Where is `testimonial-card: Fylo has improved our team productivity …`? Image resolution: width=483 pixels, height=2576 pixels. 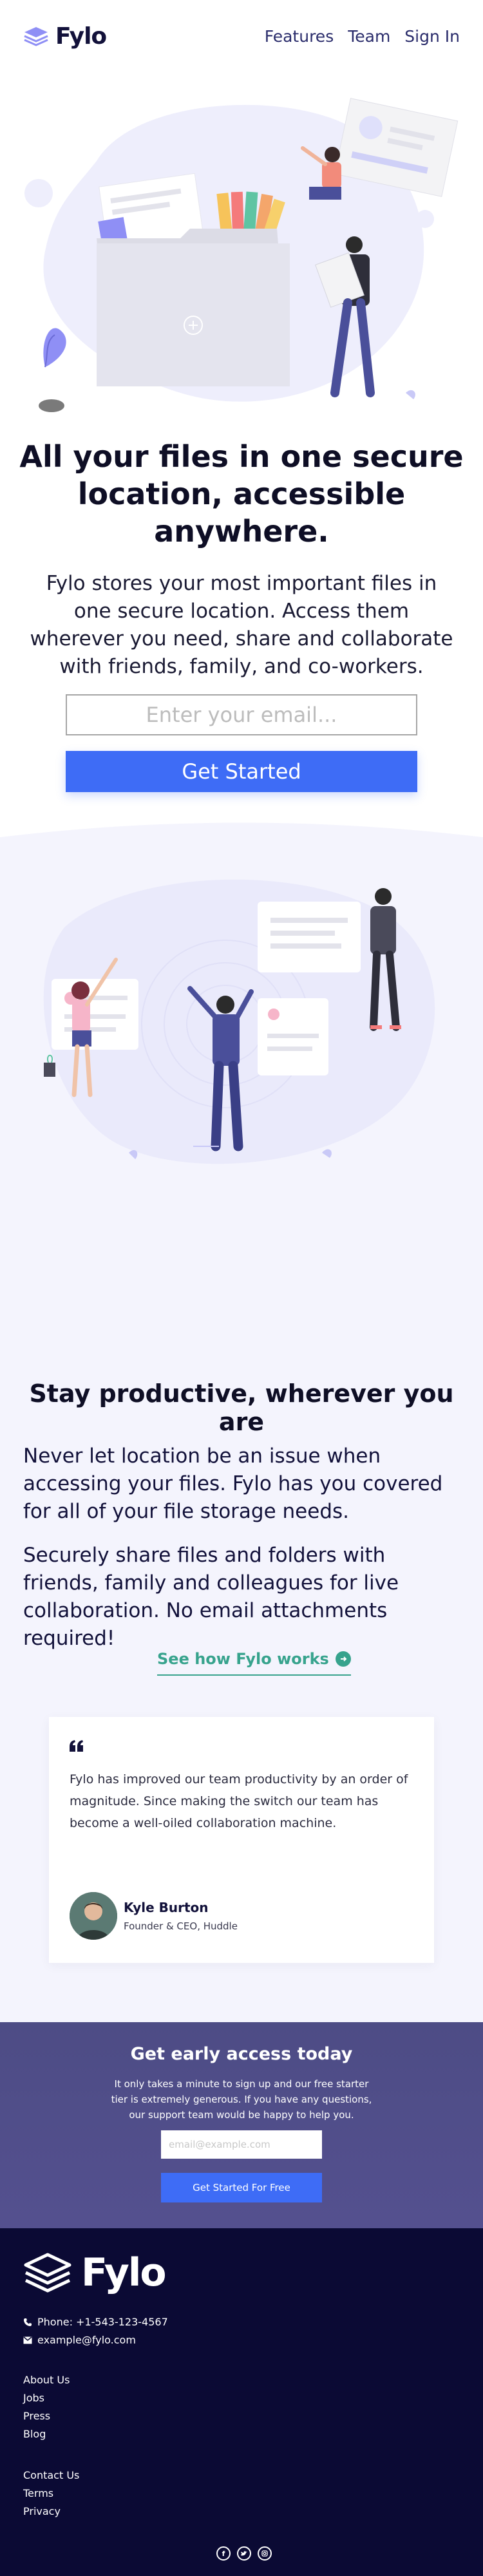
testimonial-card: Fylo has improved our team productivity … is located at coordinates (241, 1840).